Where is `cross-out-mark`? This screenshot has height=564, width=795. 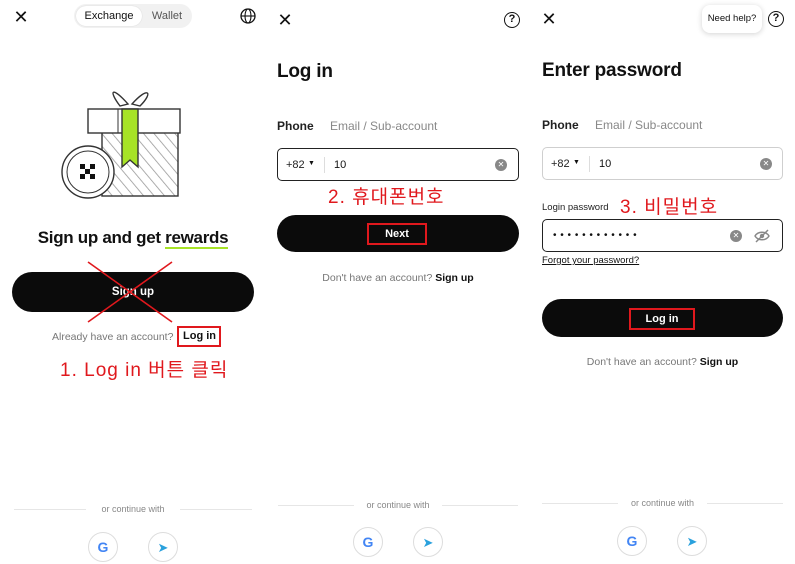 cross-out-mark is located at coordinates (130, 292).